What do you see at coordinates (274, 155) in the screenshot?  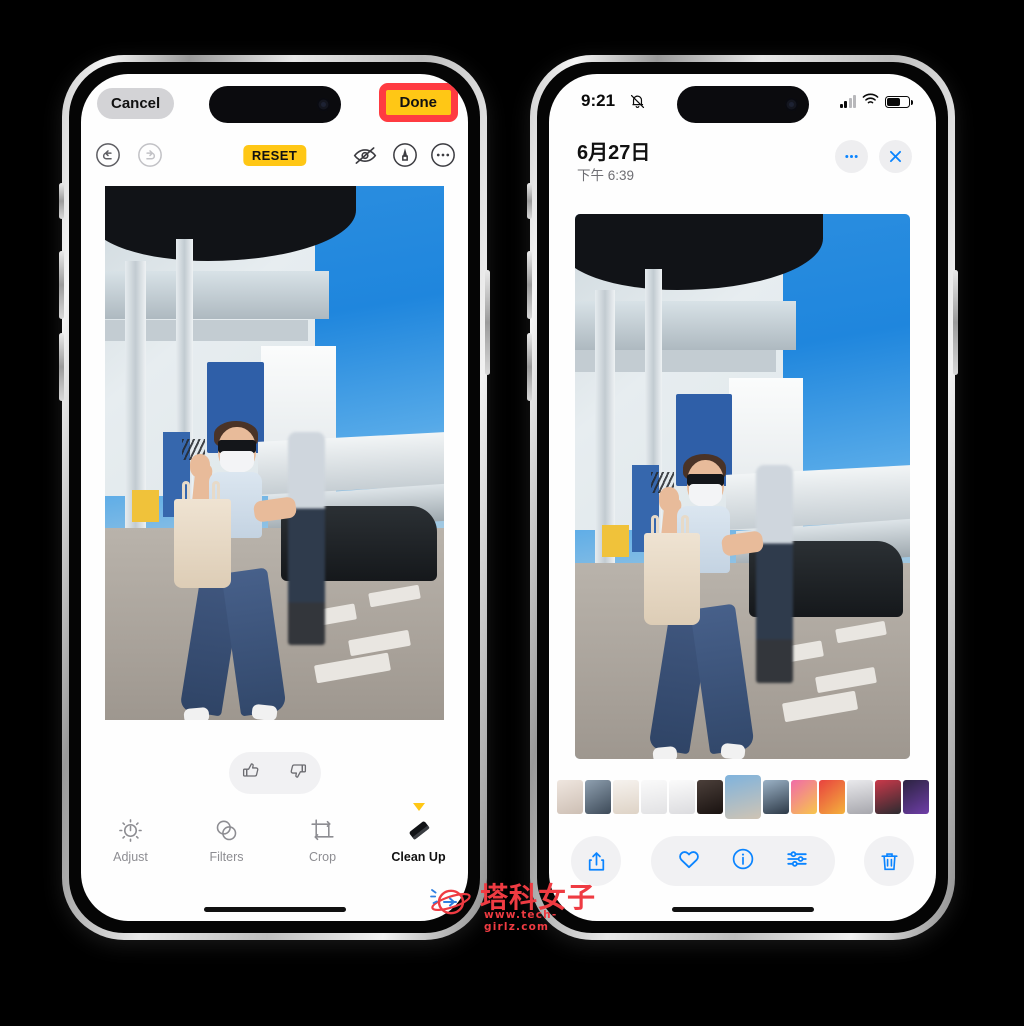 I see `reset-badge: RESET` at bounding box center [274, 155].